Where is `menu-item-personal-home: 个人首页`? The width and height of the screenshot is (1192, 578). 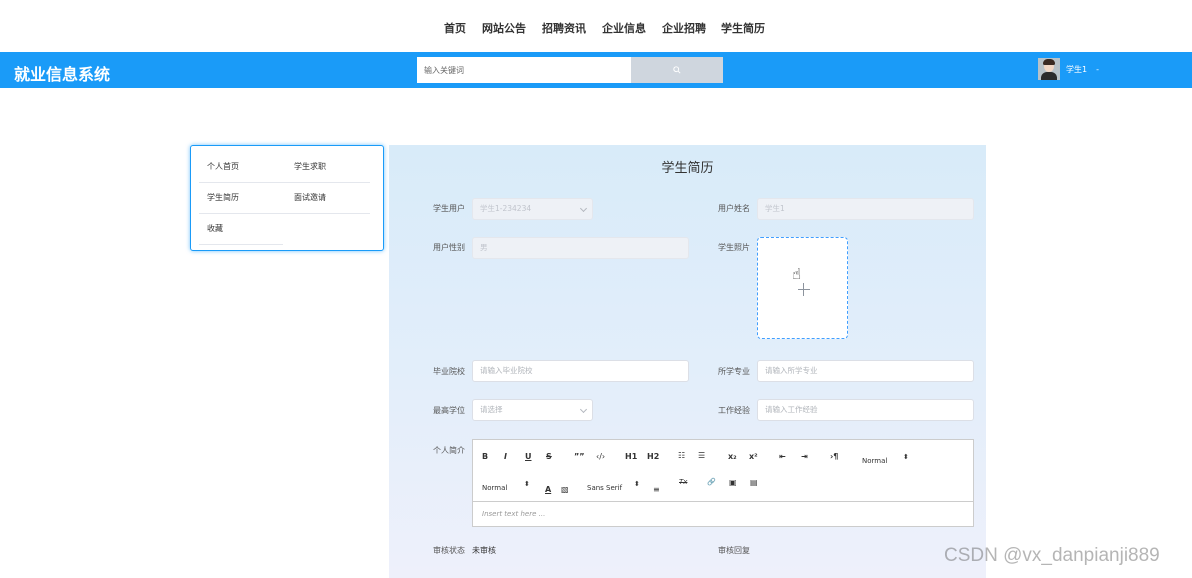
menu-item-personal-home: 个人首页 is located at coordinates (223, 166).